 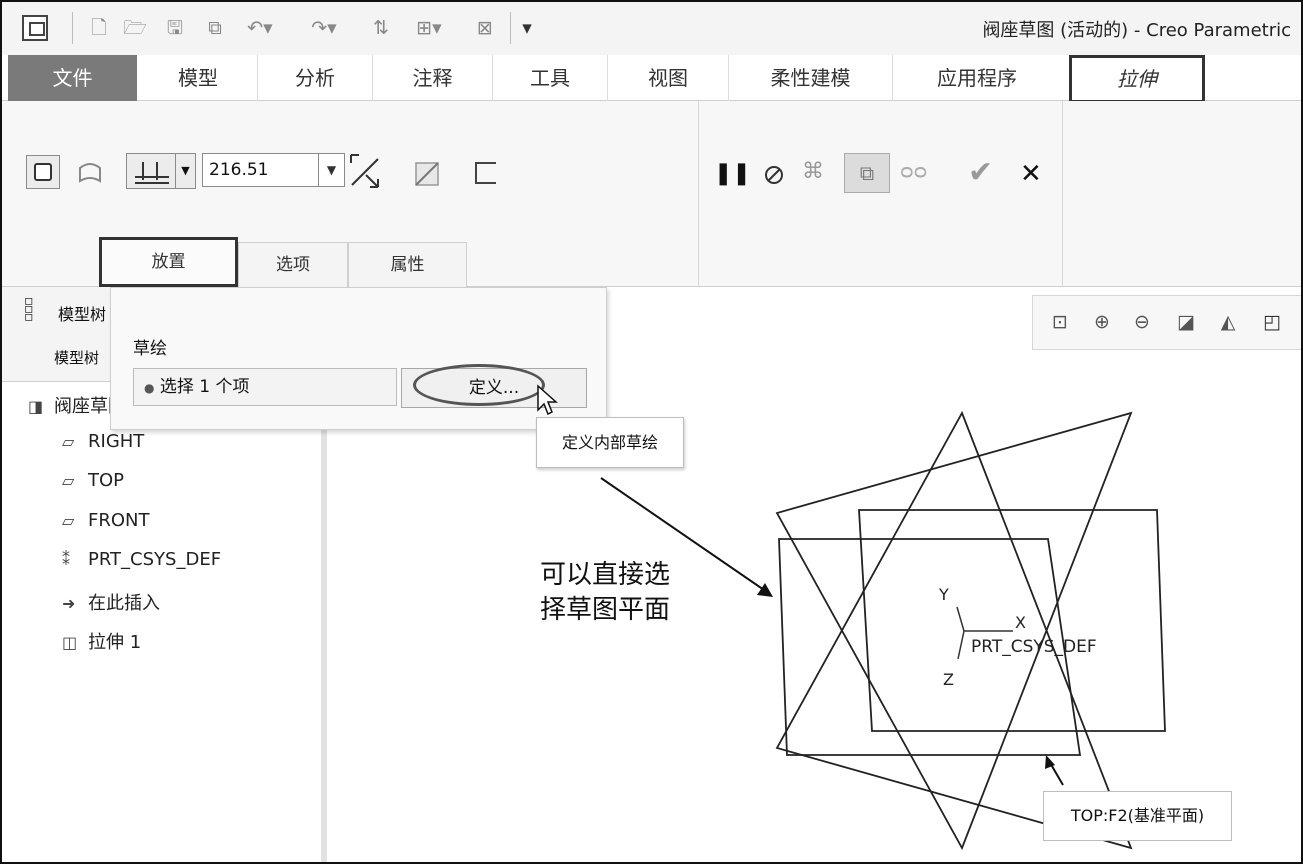 I want to click on annotation-line-1: 可以直接选, so click(x=605, y=575).